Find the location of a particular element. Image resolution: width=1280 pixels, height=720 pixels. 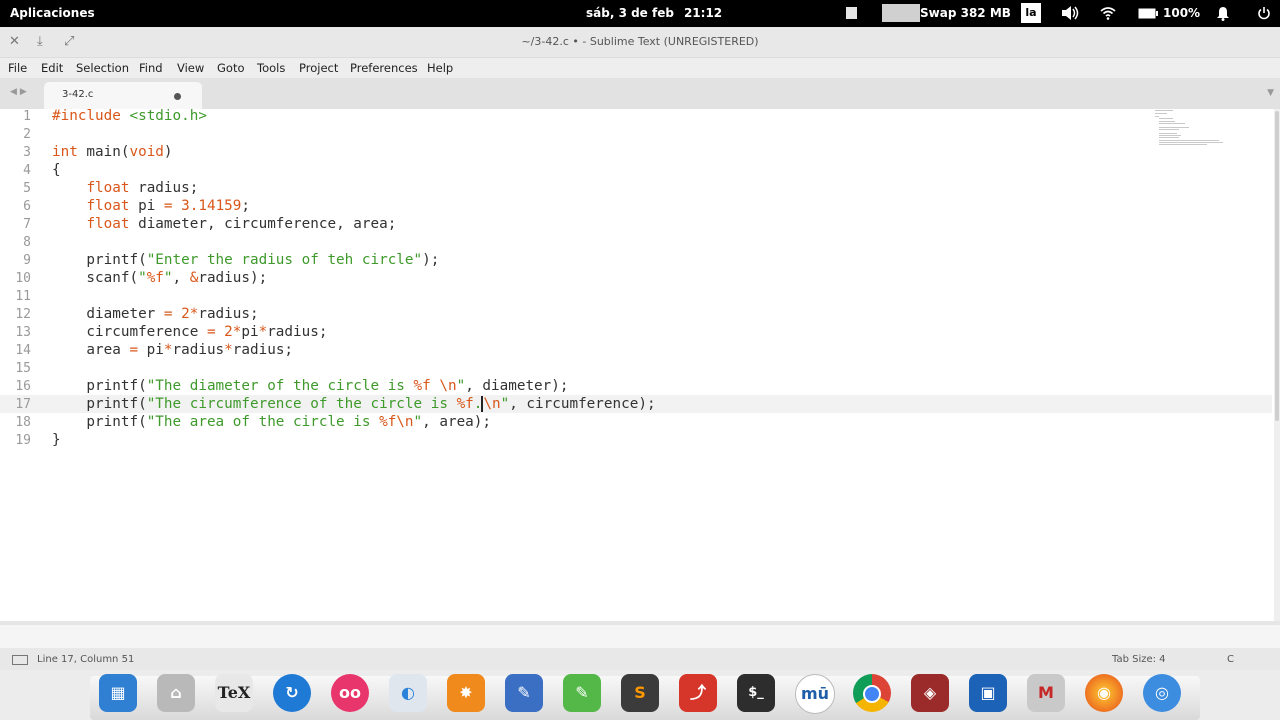

math-tool-icon: M is located at coordinates (1046, 693).